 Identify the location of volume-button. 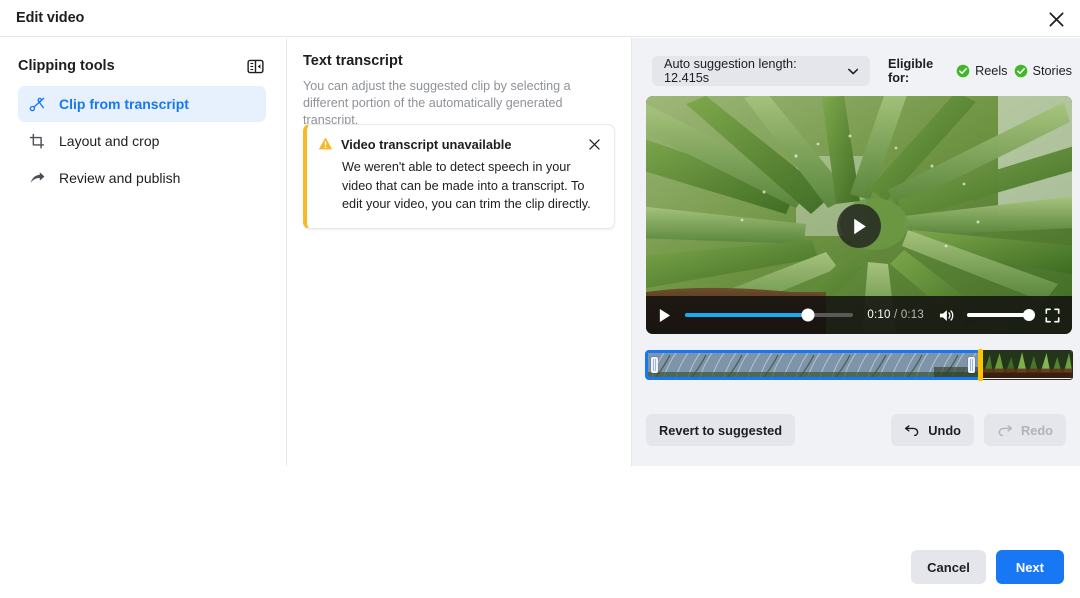
(946, 315).